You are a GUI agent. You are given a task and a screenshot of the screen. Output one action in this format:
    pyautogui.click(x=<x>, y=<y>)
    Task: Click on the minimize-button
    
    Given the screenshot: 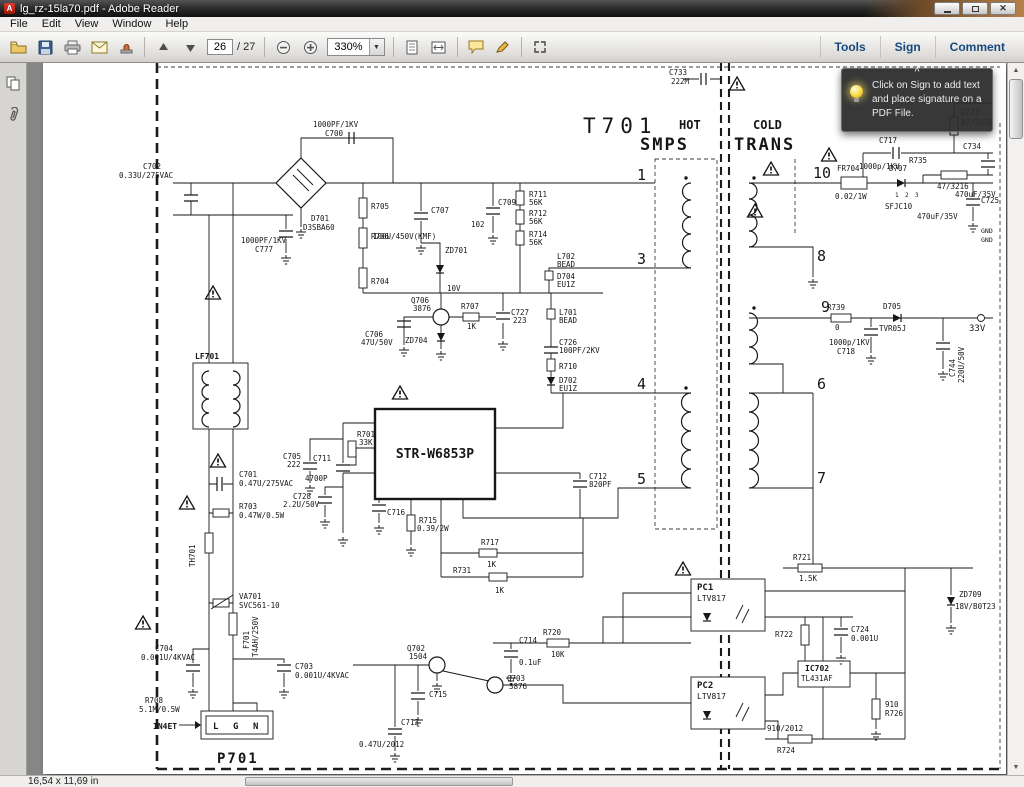 What is the action you would take?
    pyautogui.click(x=947, y=8)
    